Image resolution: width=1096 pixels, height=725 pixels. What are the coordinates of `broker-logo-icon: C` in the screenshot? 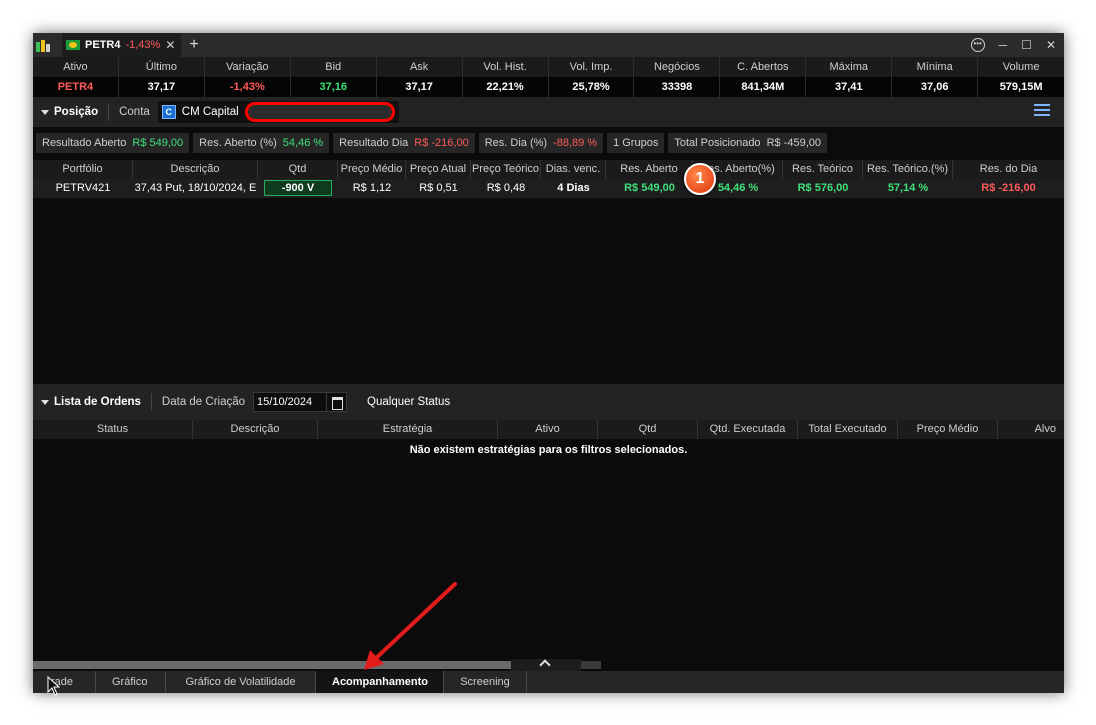 It's located at (168, 112).